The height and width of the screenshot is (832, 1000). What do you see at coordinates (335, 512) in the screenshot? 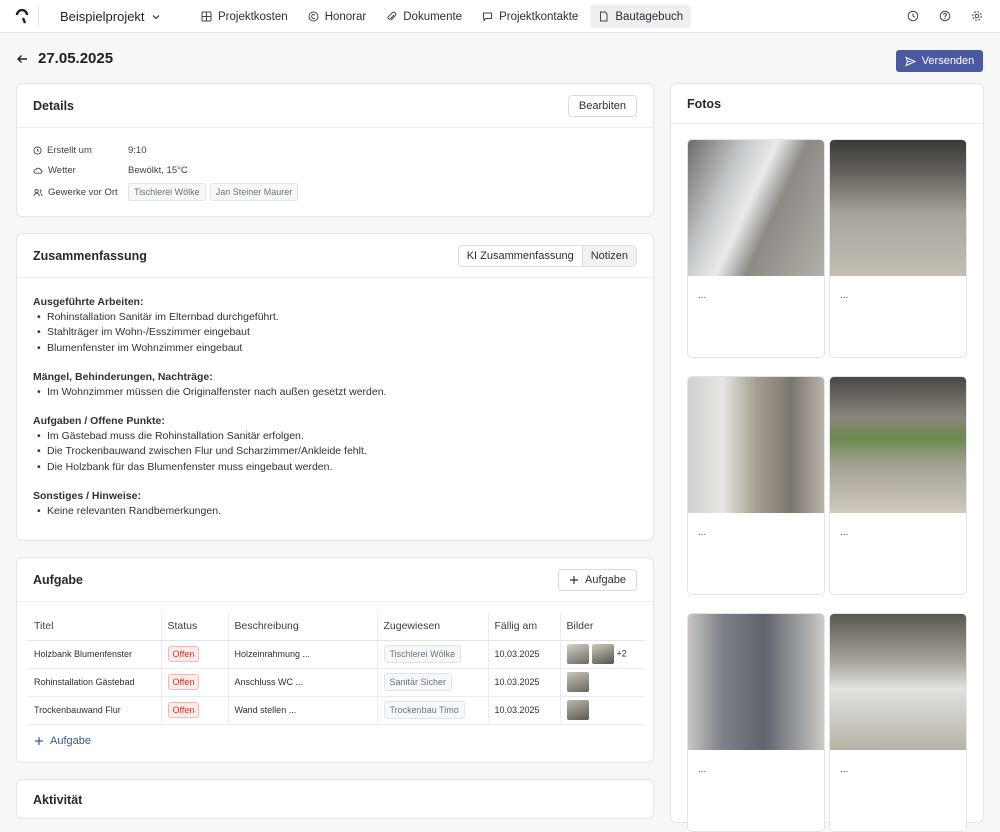
I see `section-list: Keine relevanten Randbemerkungen.` at bounding box center [335, 512].